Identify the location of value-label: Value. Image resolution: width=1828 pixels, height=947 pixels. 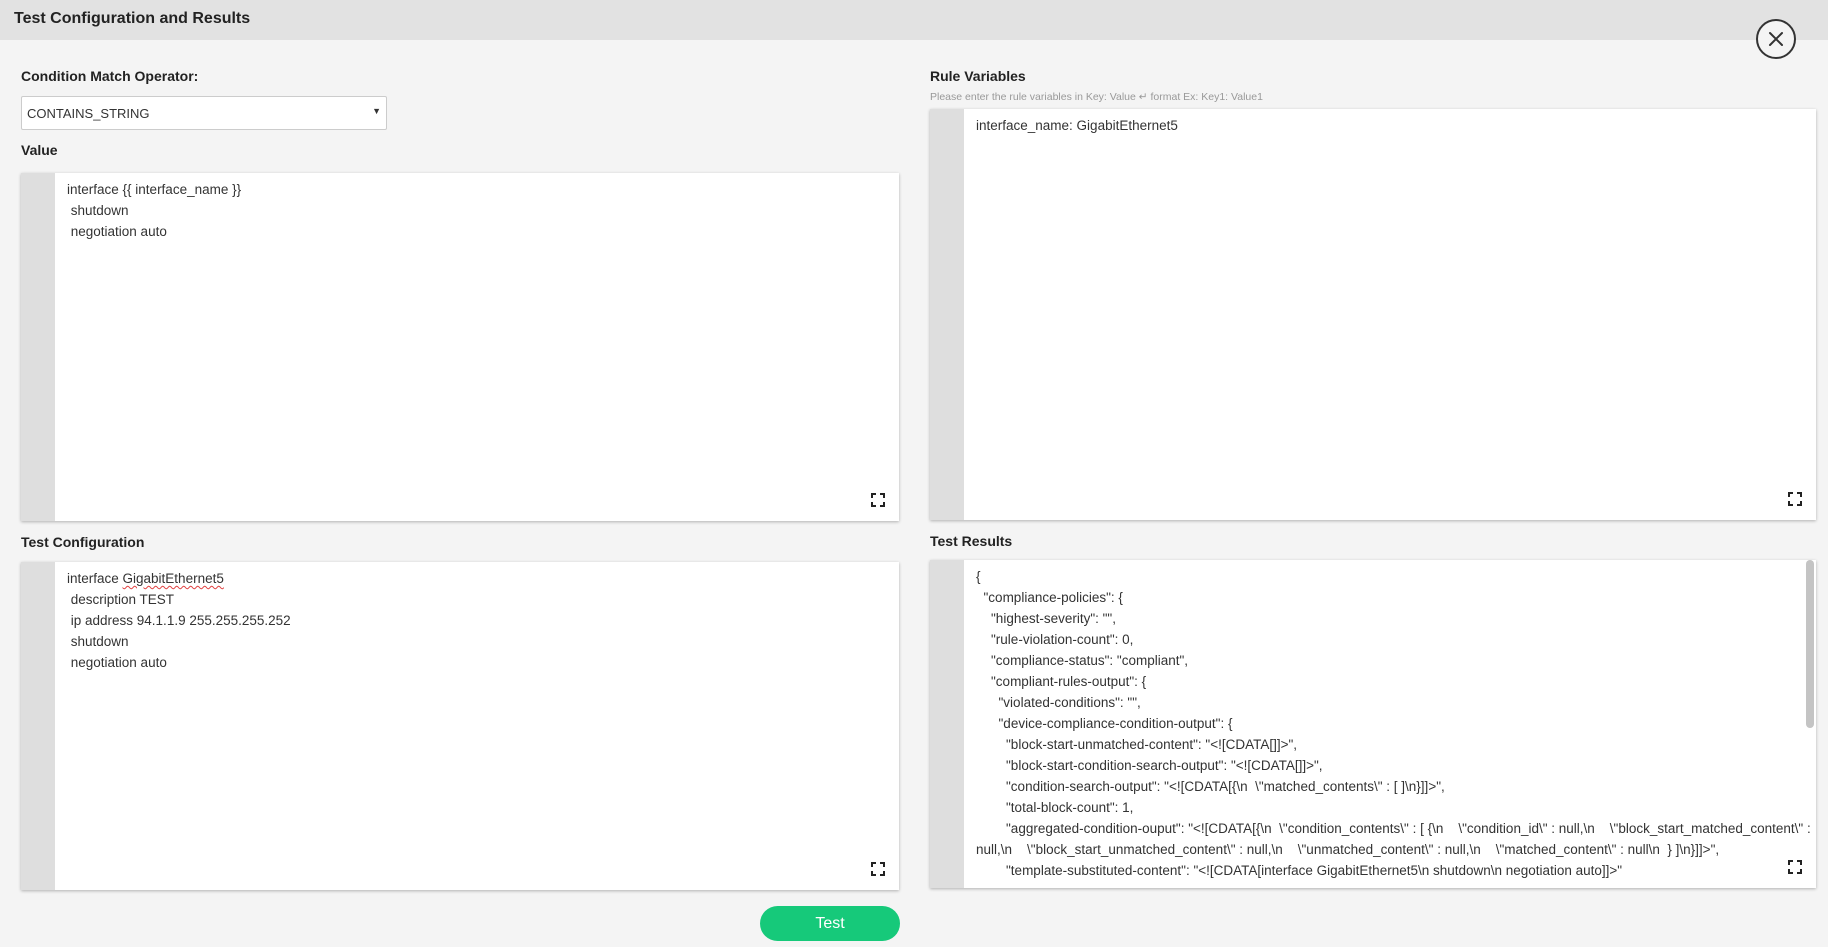
(39, 150).